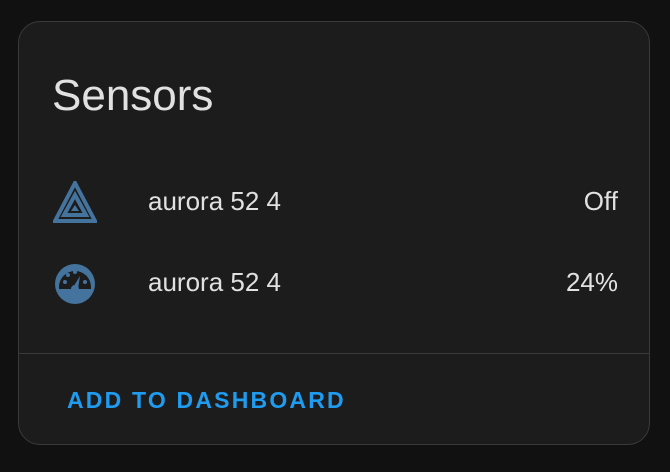 The image size is (670, 472). Describe the element at coordinates (75, 284) in the screenshot. I see `gauge-icon` at that location.